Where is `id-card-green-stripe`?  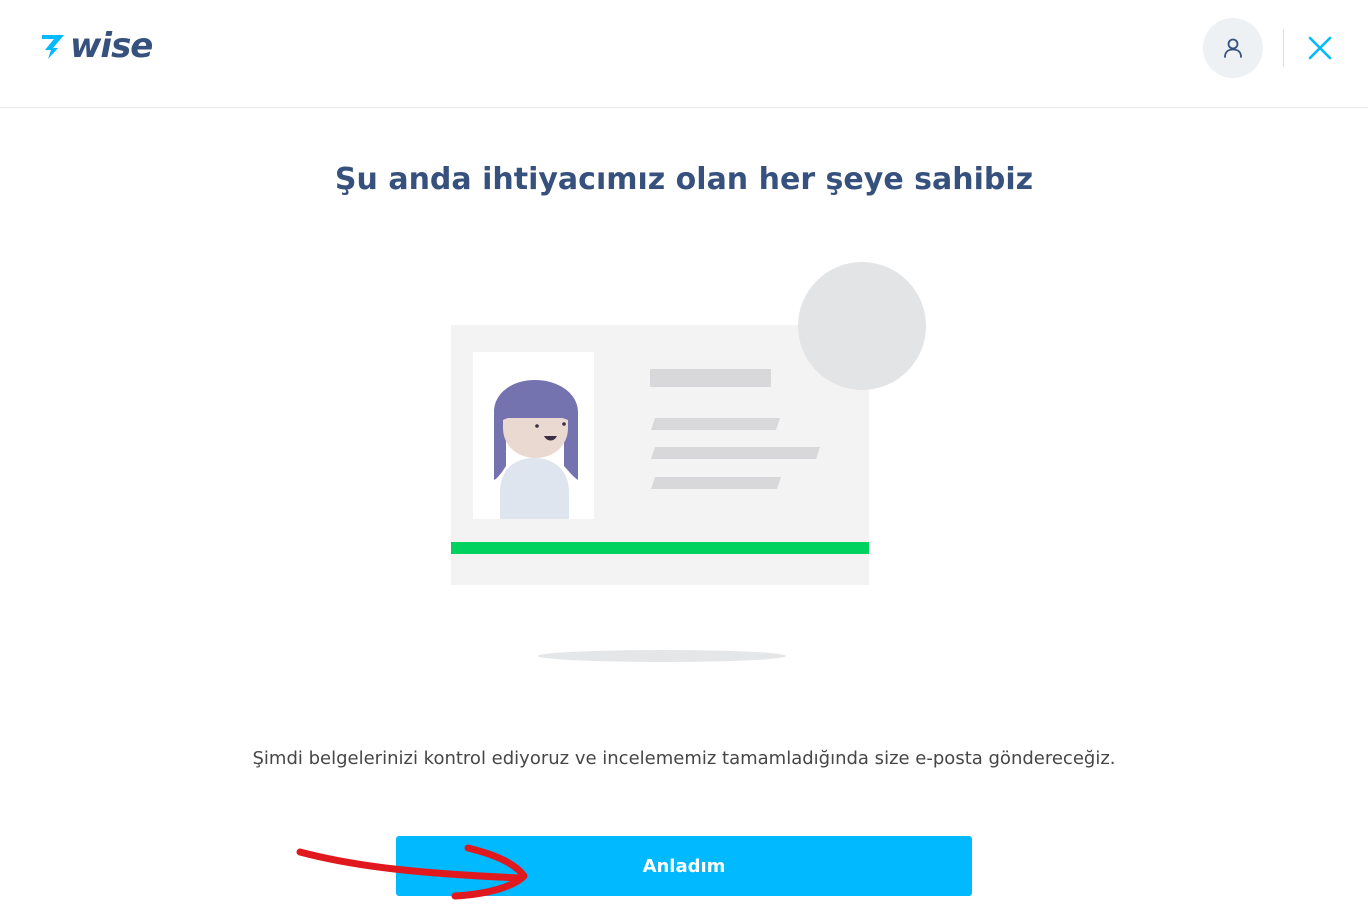 id-card-green-stripe is located at coordinates (660, 548).